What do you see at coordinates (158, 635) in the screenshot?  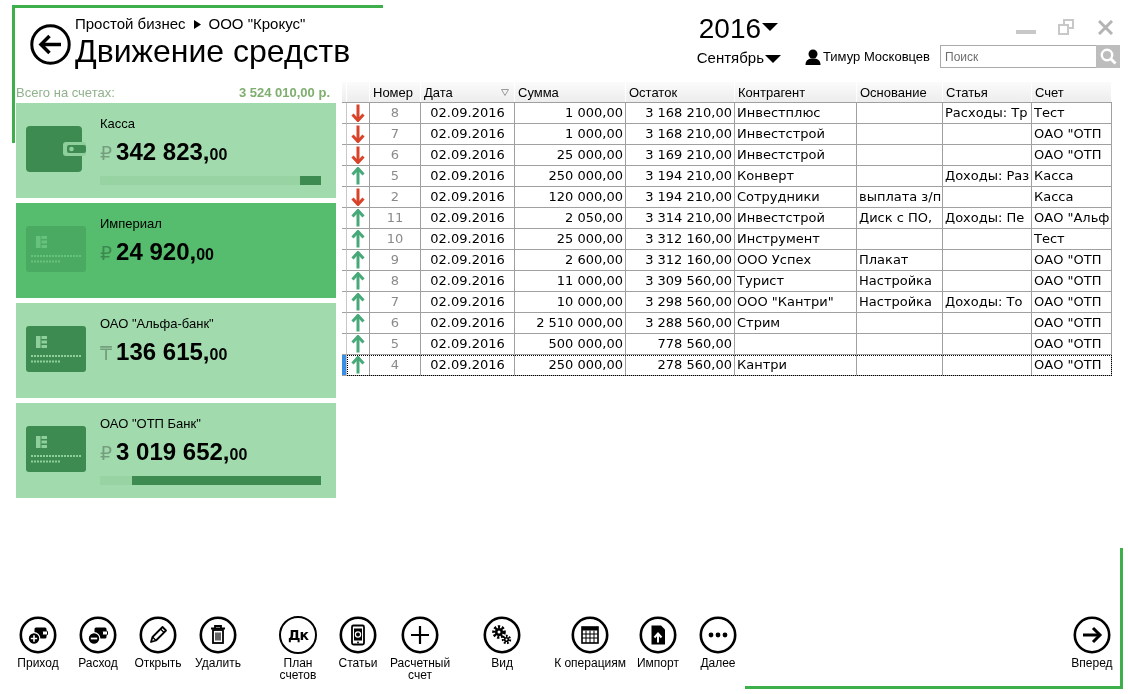 I see `pencil-icon` at bounding box center [158, 635].